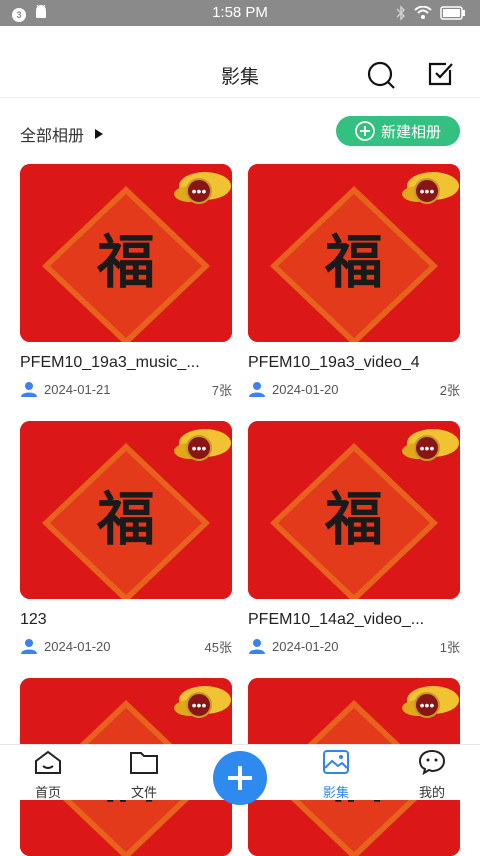  I want to click on plus-circle-icon, so click(365, 131).